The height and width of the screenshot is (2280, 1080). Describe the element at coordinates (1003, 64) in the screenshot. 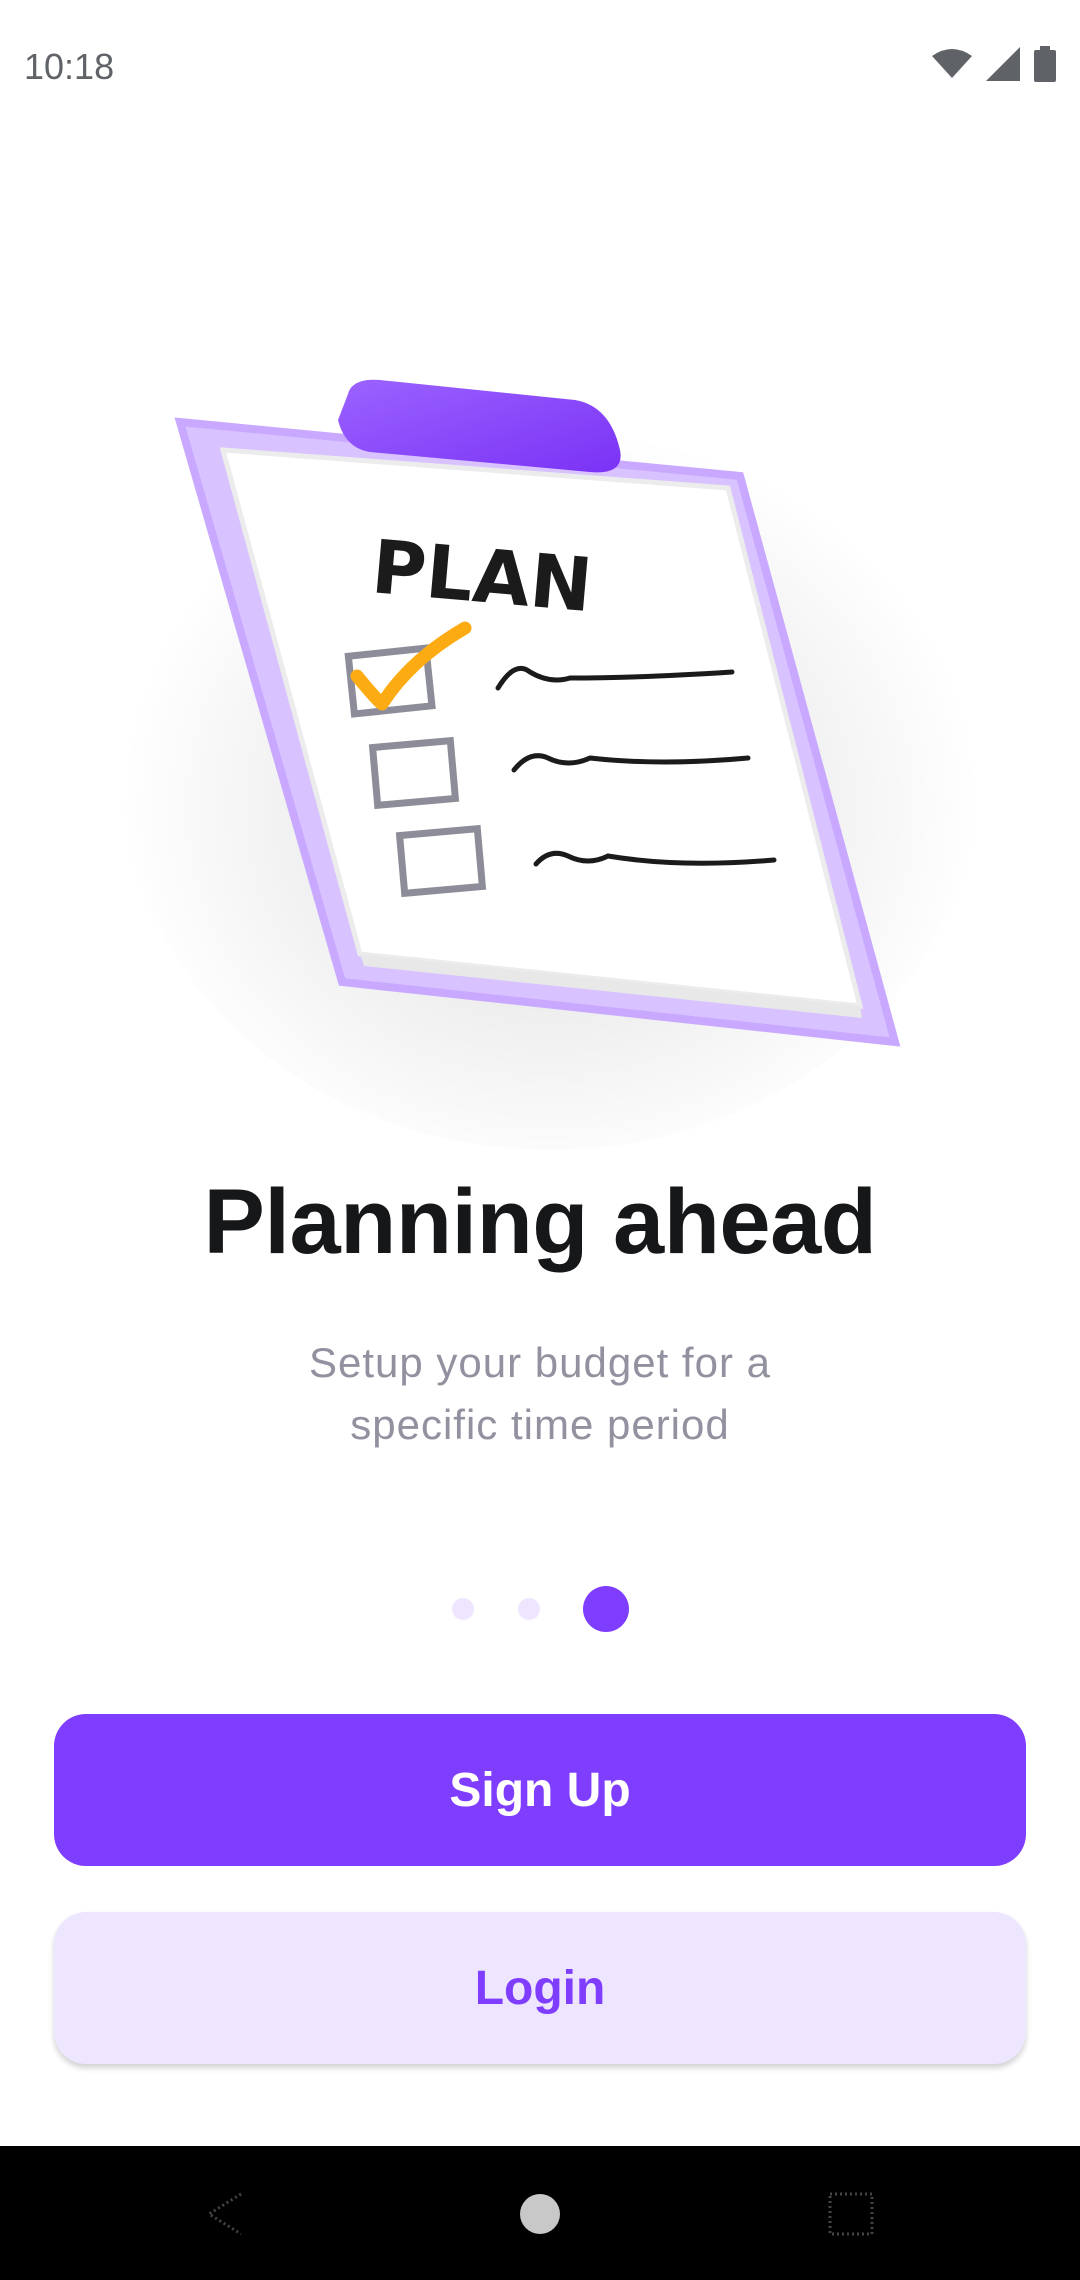

I see `cell-signal-icon` at that location.